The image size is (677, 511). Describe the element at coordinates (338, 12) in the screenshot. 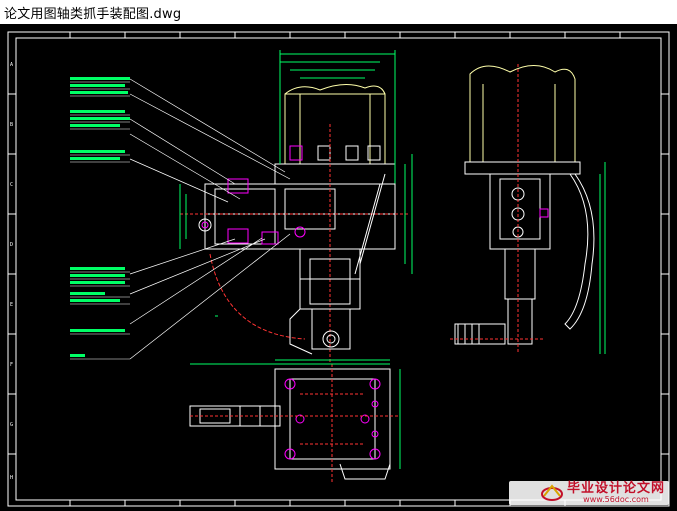

I see `title-bar: 论文用图轴类抓手装配图.dwg` at that location.